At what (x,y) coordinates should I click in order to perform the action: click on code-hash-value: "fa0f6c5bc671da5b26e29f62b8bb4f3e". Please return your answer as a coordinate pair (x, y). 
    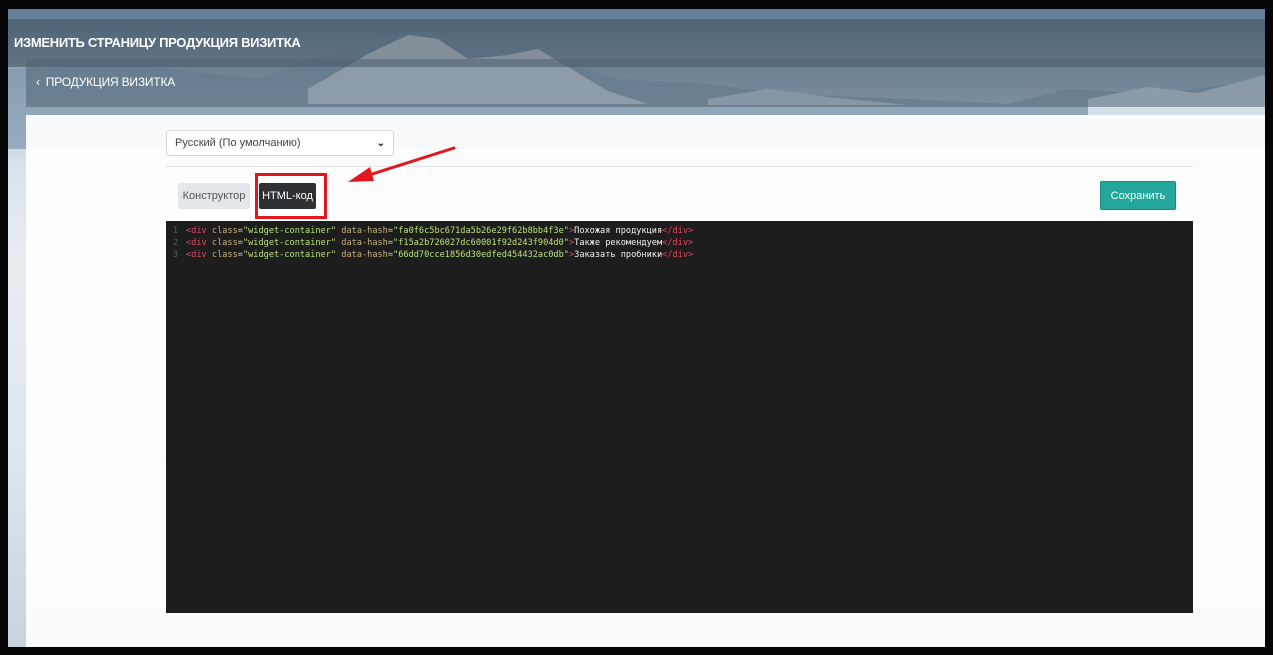
    Looking at the image, I should click on (481, 231).